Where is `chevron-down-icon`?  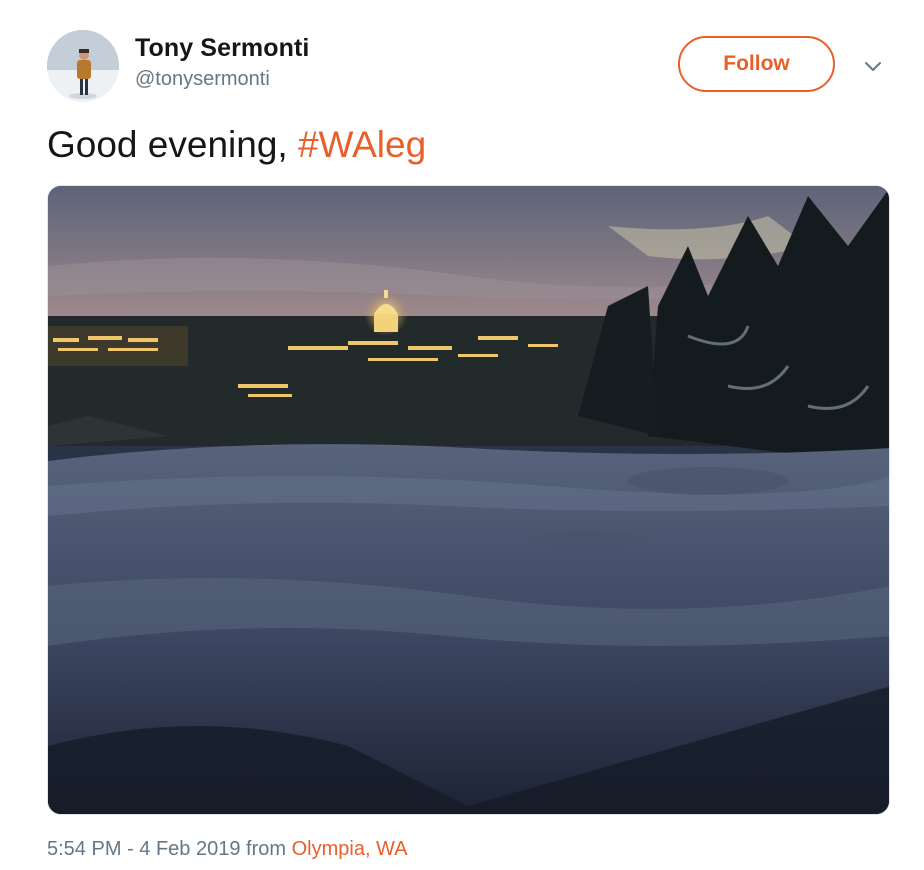 chevron-down-icon is located at coordinates (873, 66).